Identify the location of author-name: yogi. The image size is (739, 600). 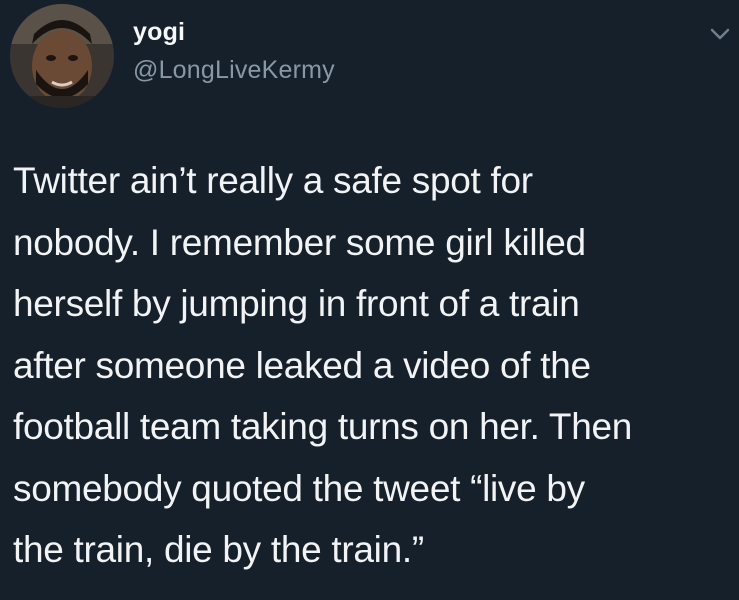
(159, 32).